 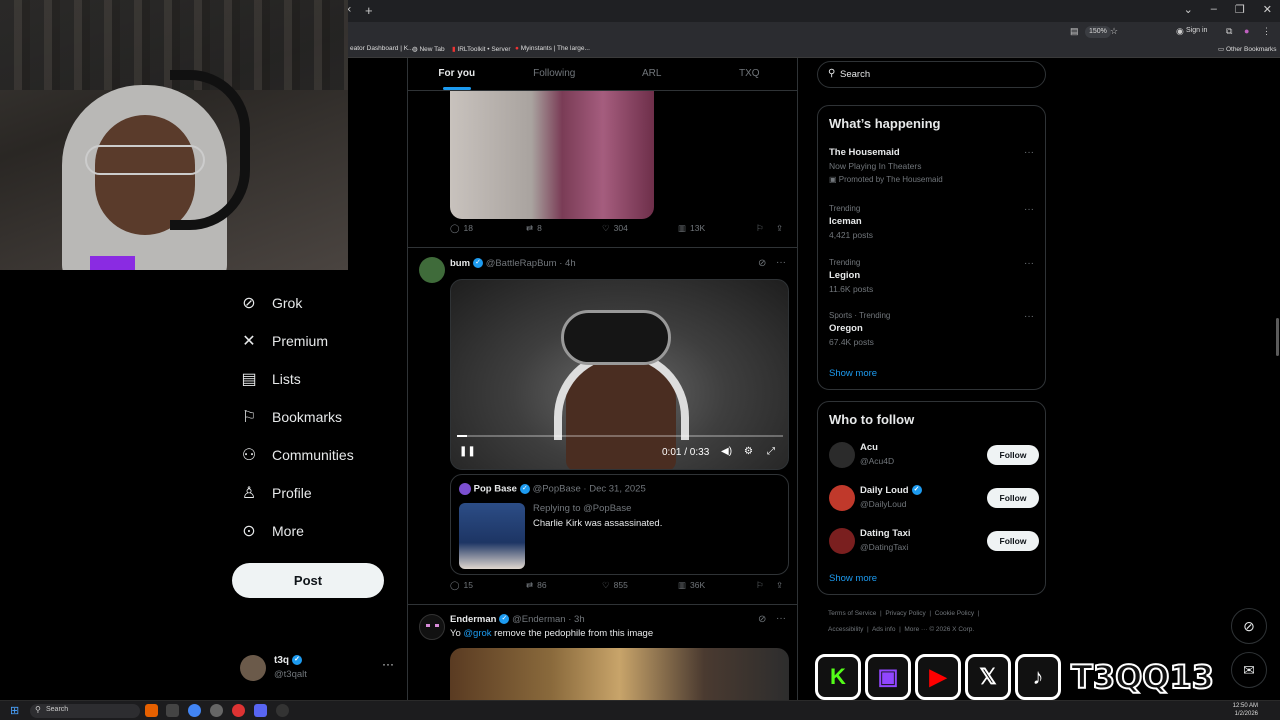 I want to click on profile-icon: ●, so click(x=1246, y=31).